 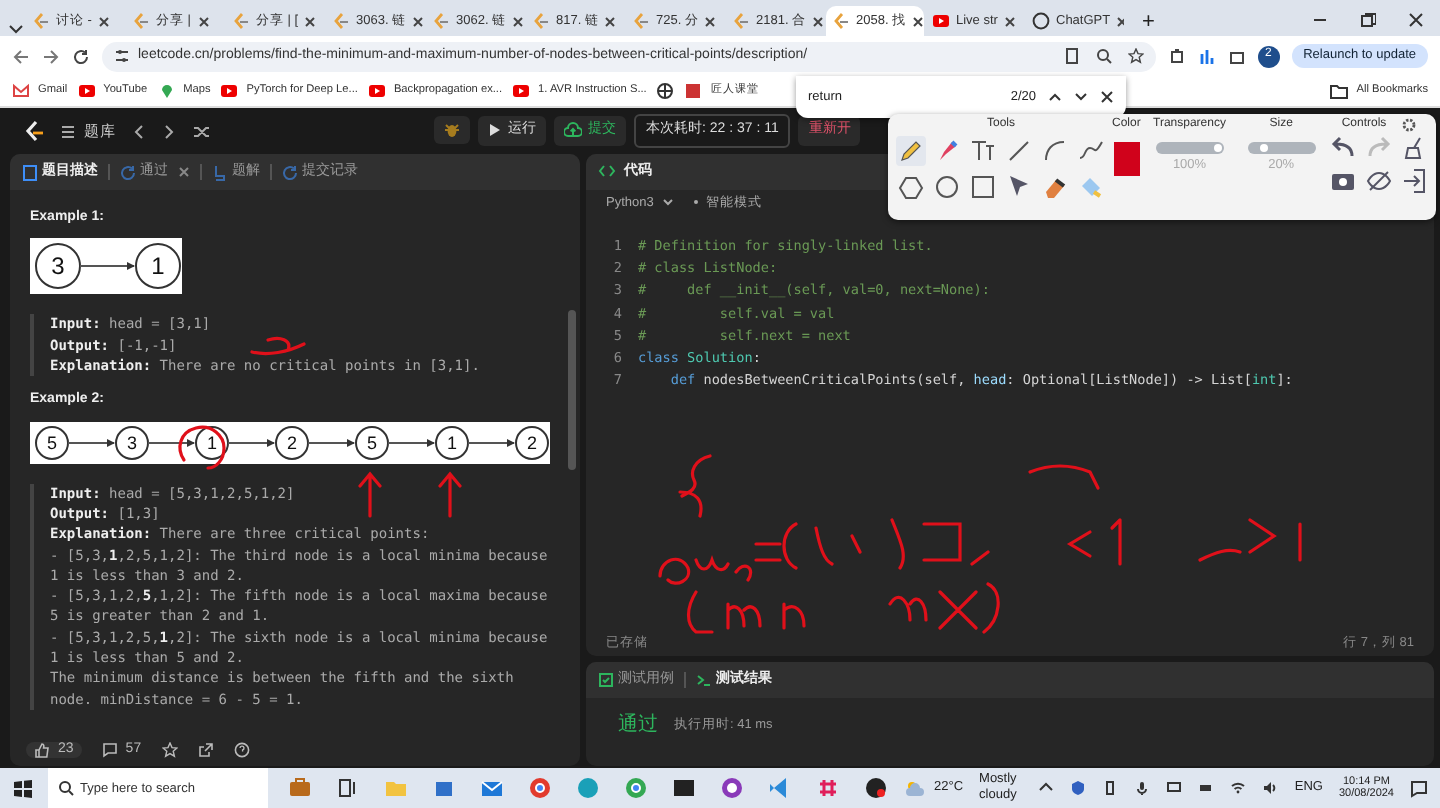 What do you see at coordinates (1409, 125) in the screenshot?
I see `settings-icon` at bounding box center [1409, 125].